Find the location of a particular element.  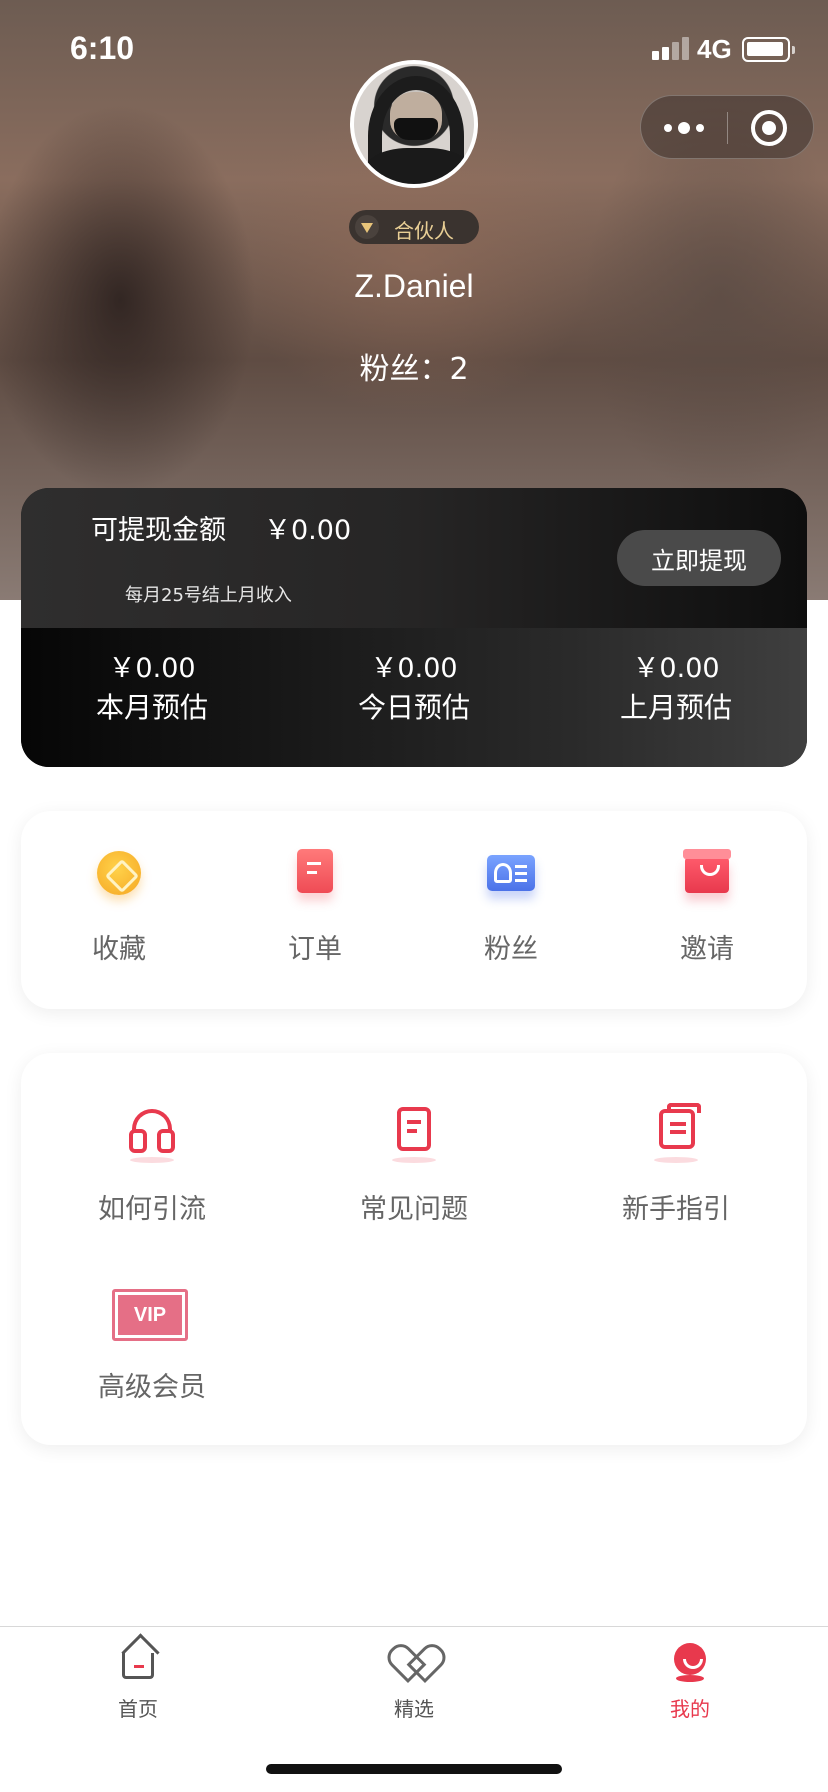

vip-badge-icon: VIP is located at coordinates (150, 1315).